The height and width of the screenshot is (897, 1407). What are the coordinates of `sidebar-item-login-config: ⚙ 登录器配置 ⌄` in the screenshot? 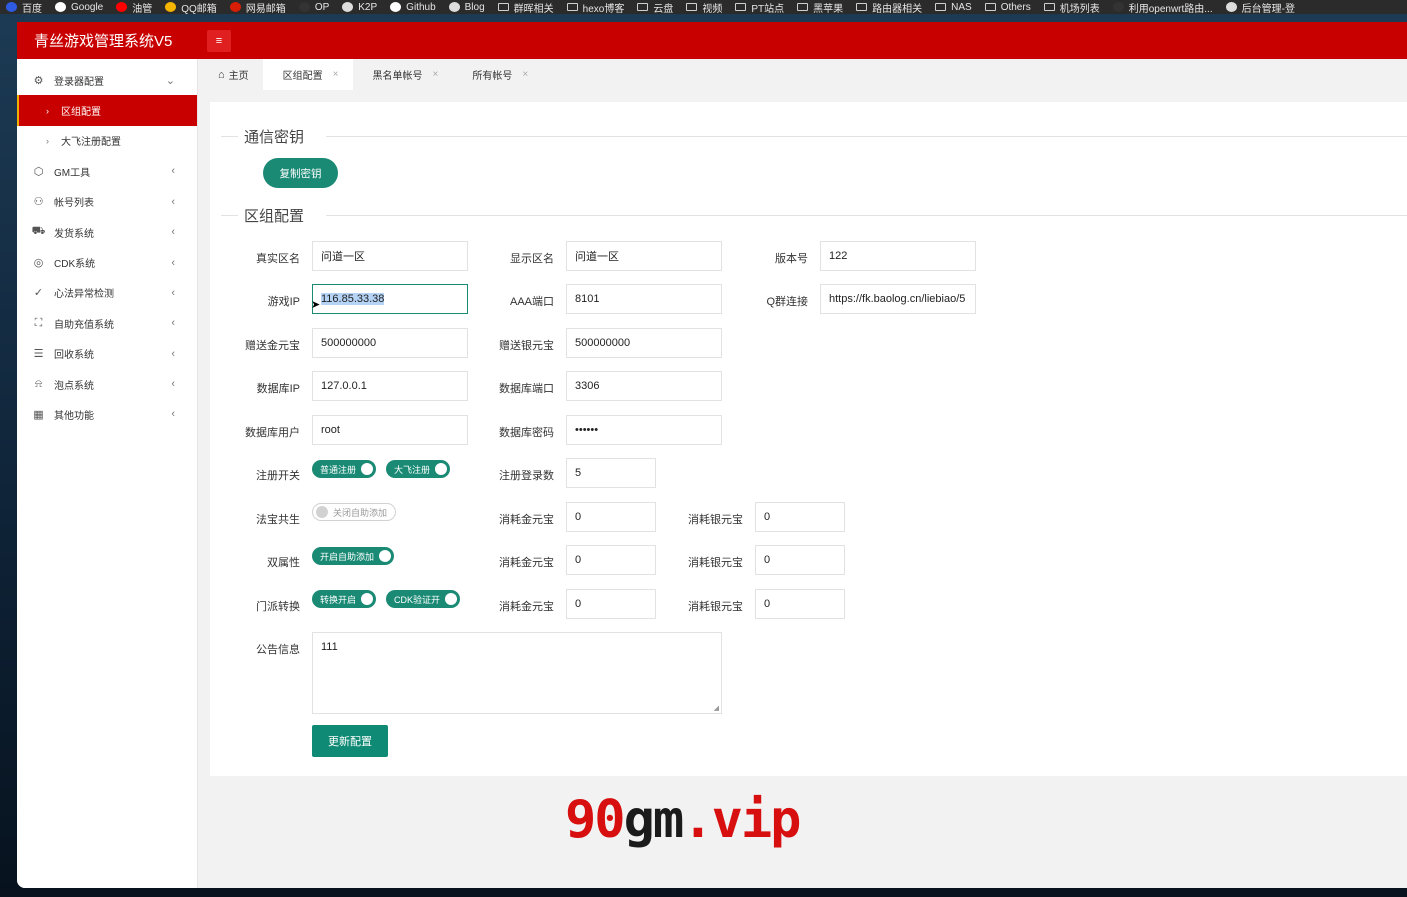 It's located at (107, 80).